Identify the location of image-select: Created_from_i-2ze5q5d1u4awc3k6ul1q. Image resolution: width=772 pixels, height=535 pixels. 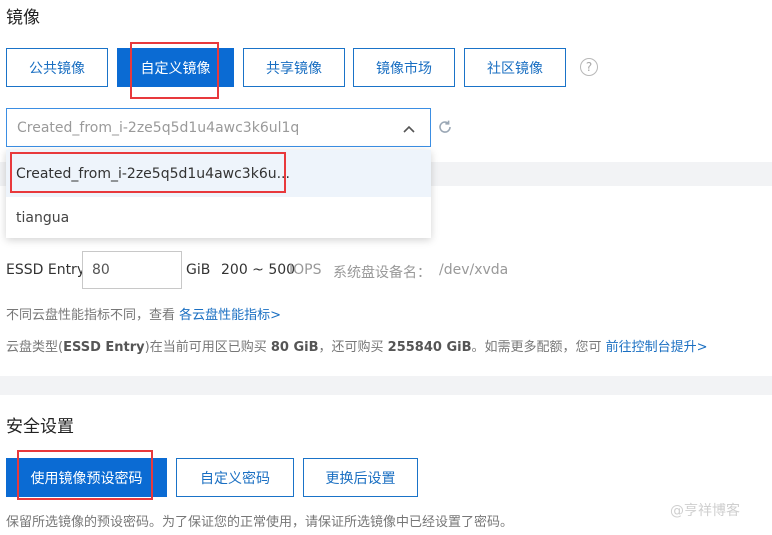
(218, 127).